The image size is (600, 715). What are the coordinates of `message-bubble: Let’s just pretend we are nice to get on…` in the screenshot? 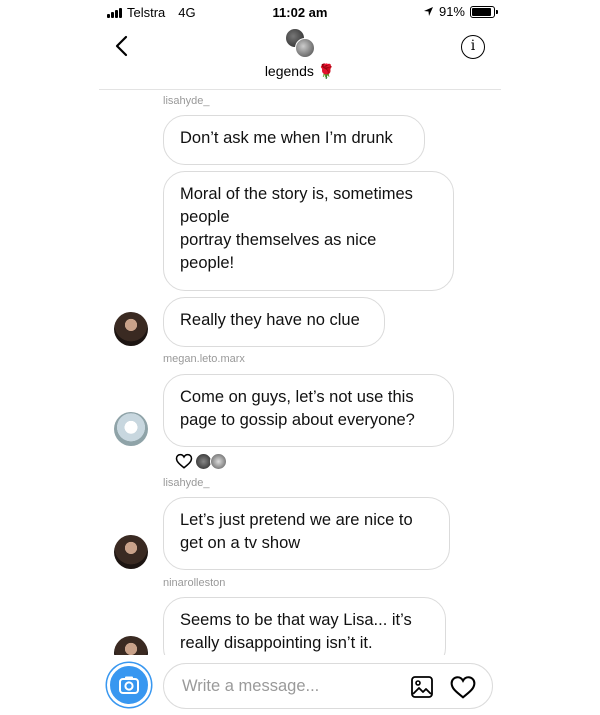 It's located at (306, 533).